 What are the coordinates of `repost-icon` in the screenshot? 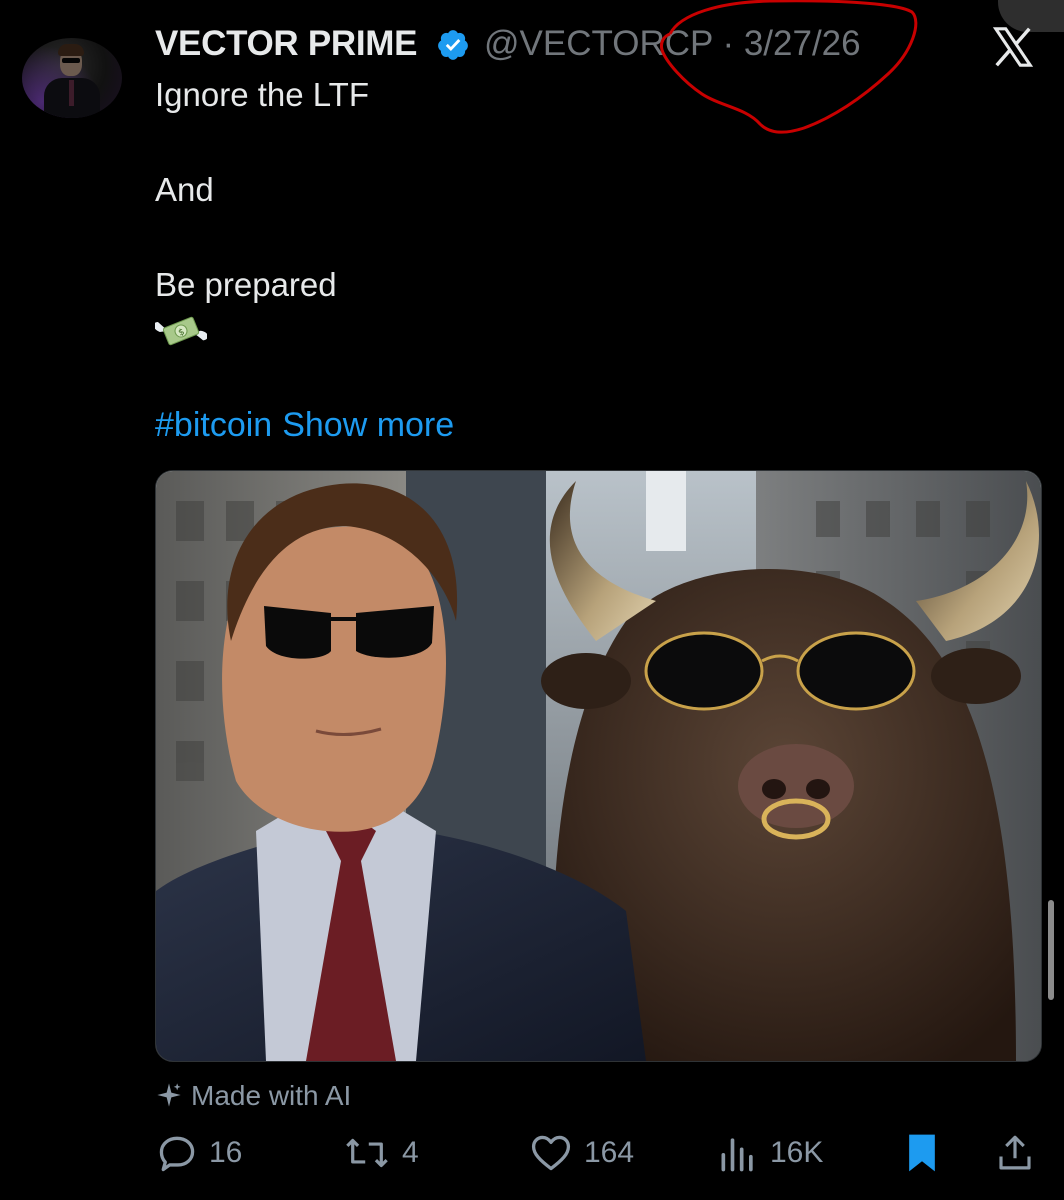 It's located at (367, 1153).